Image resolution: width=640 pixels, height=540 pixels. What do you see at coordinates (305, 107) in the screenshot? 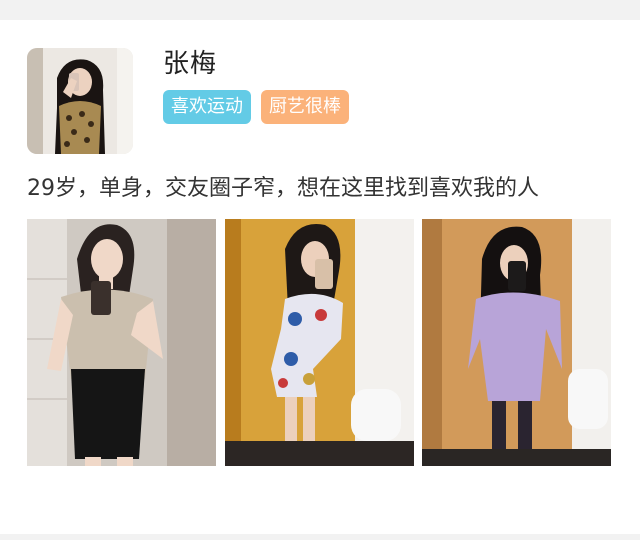
I see `tag-cooking: 厨艺很棒` at bounding box center [305, 107].